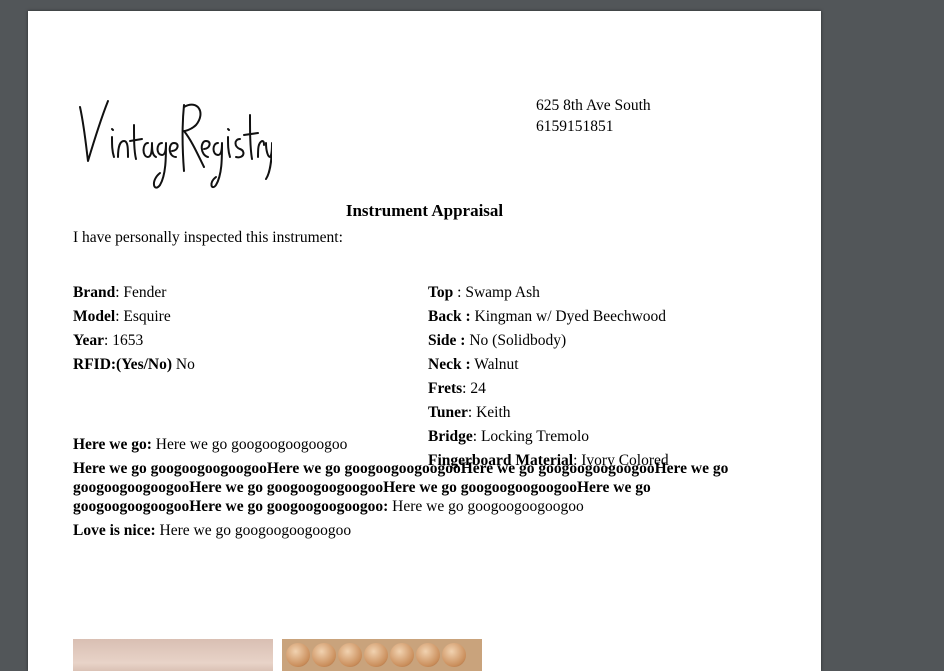 Image resolution: width=944 pixels, height=671 pixels. What do you see at coordinates (423, 444) in the screenshot?
I see `note-here-we-go: Here we go: Here we go googoogoogoogoo` at bounding box center [423, 444].